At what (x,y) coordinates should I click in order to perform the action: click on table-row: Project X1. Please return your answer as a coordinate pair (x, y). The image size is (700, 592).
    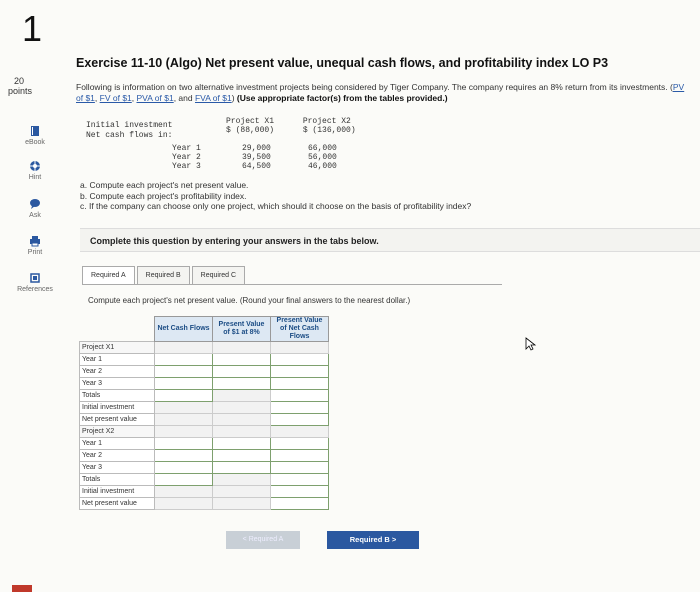
    Looking at the image, I should click on (204, 347).